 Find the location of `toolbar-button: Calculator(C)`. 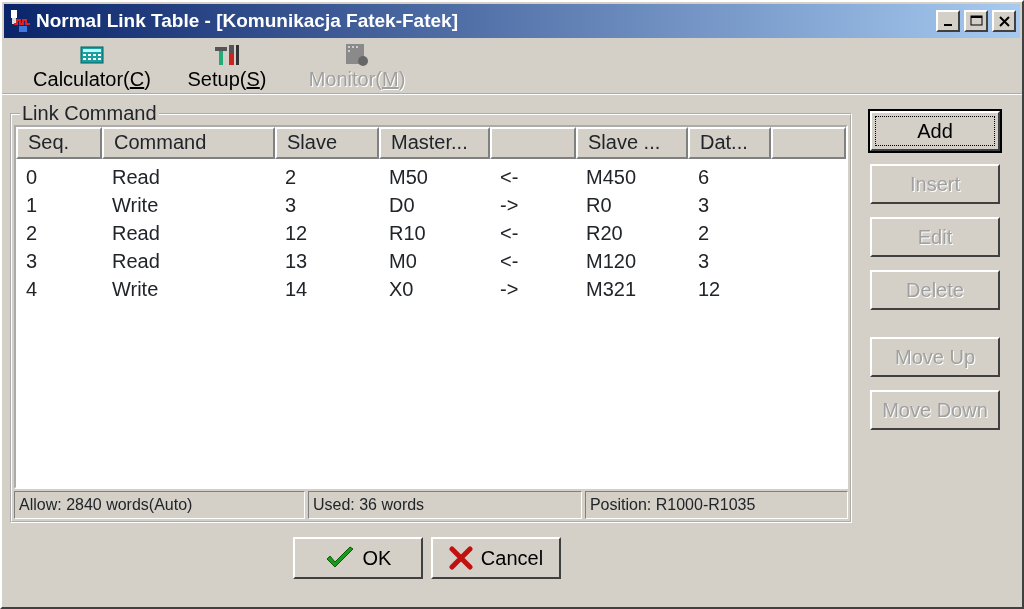

toolbar-button: Calculator(C) is located at coordinates (92, 66).